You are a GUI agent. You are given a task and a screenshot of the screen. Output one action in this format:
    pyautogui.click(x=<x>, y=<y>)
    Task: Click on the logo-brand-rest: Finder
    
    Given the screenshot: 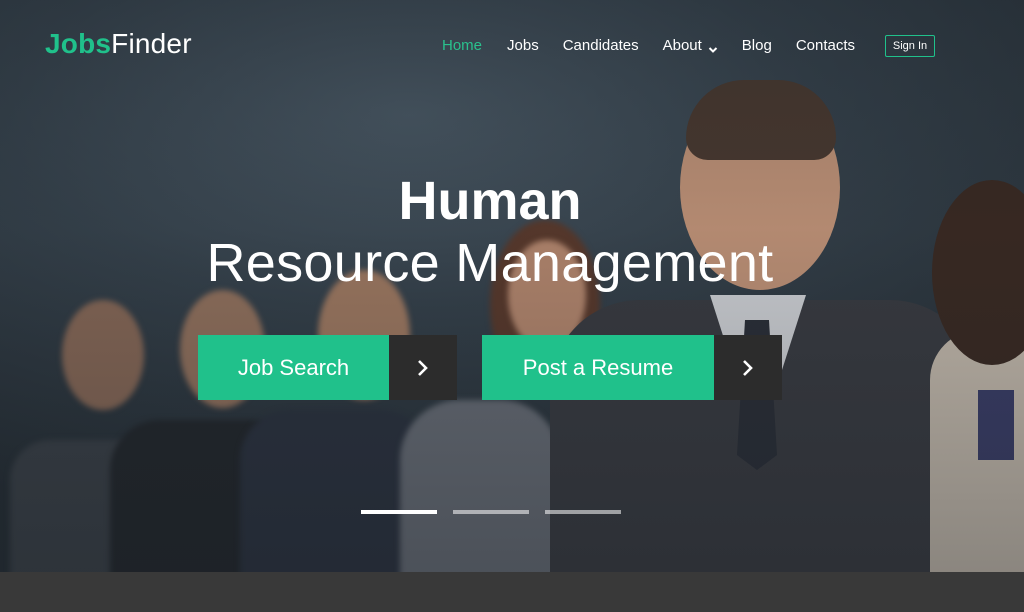 What is the action you would take?
    pyautogui.click(x=151, y=43)
    